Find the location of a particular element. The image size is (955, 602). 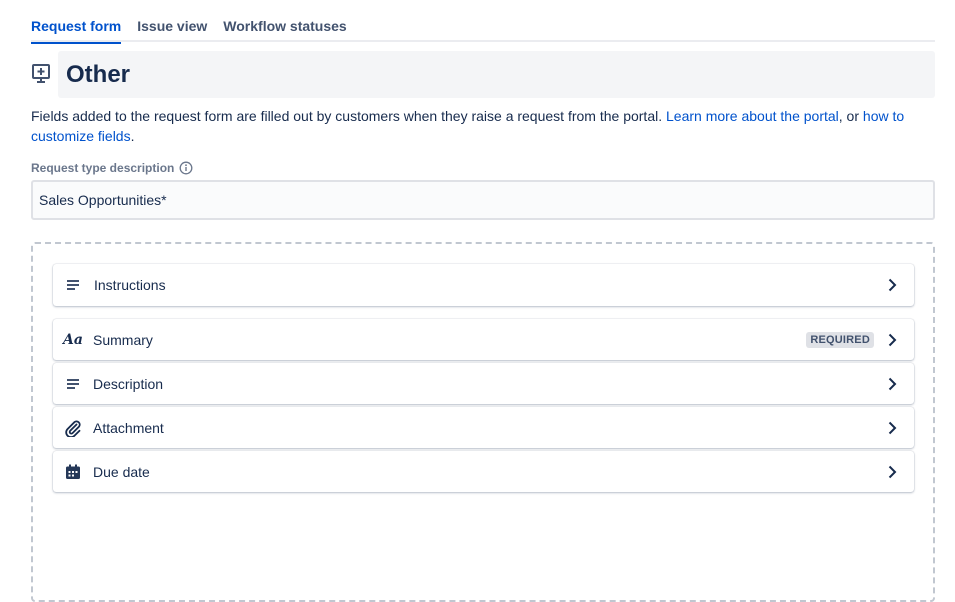

field-name: Attachment is located at coordinates (128, 428).